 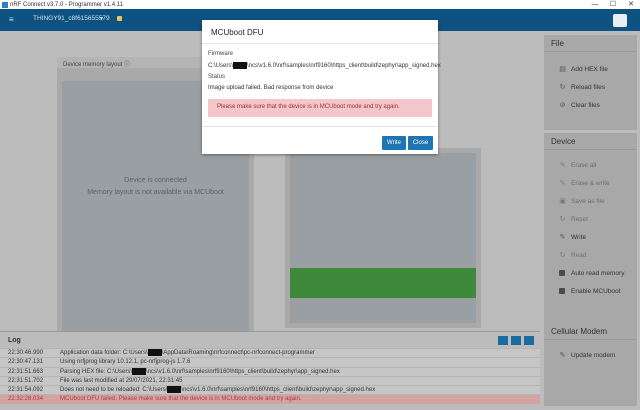 I want to click on log-message-text: Application data folder: C:\Users\, so click(x=104, y=353).